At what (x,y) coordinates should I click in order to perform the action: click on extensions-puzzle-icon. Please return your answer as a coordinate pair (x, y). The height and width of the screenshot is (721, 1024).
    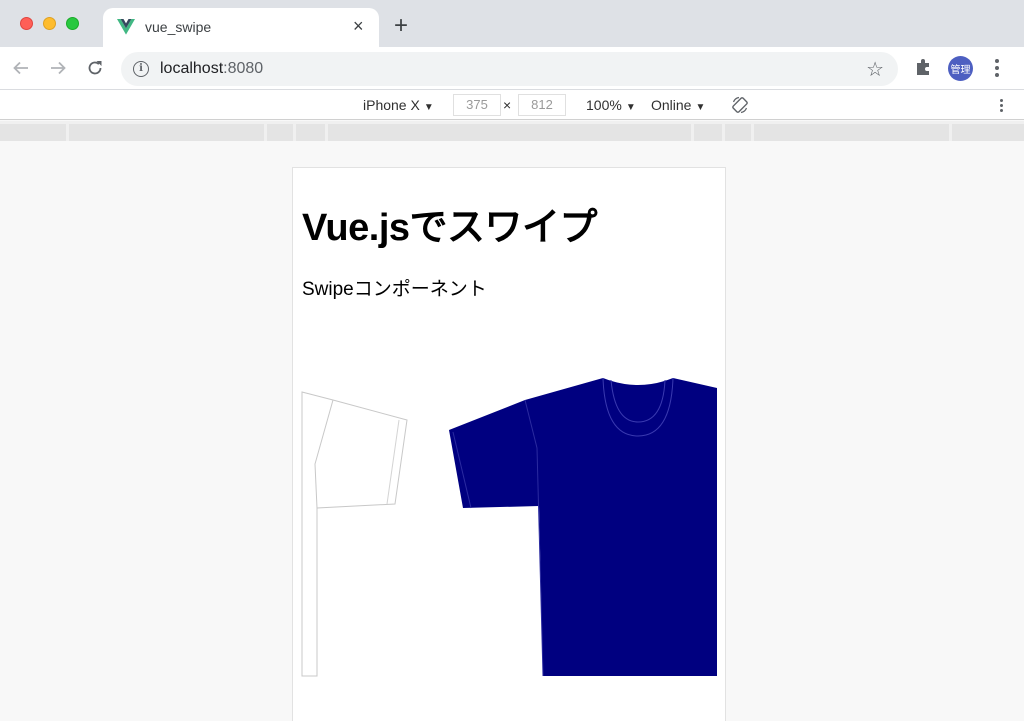
    Looking at the image, I should click on (924, 67).